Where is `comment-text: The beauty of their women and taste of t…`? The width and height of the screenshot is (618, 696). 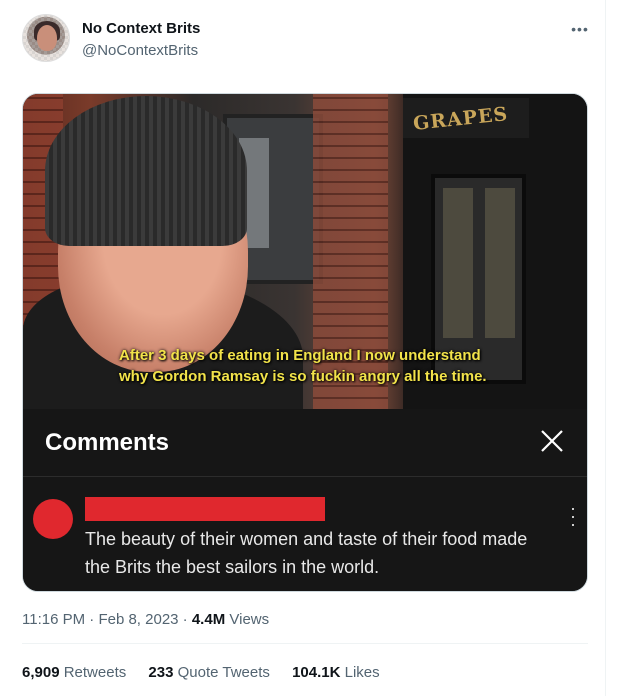 comment-text: The beauty of their women and taste of t… is located at coordinates (306, 553).